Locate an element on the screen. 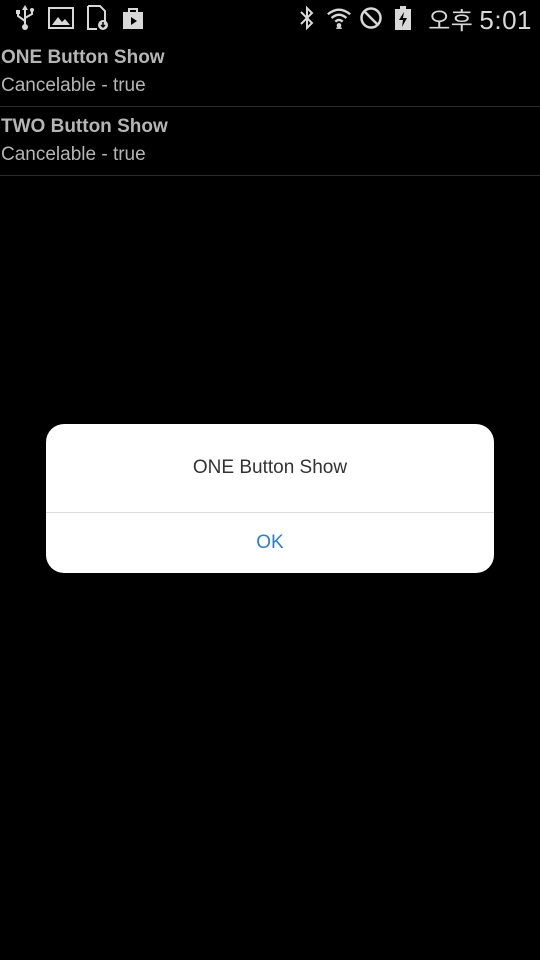 This screenshot has height=960, width=540. status-left is located at coordinates (84, 18).